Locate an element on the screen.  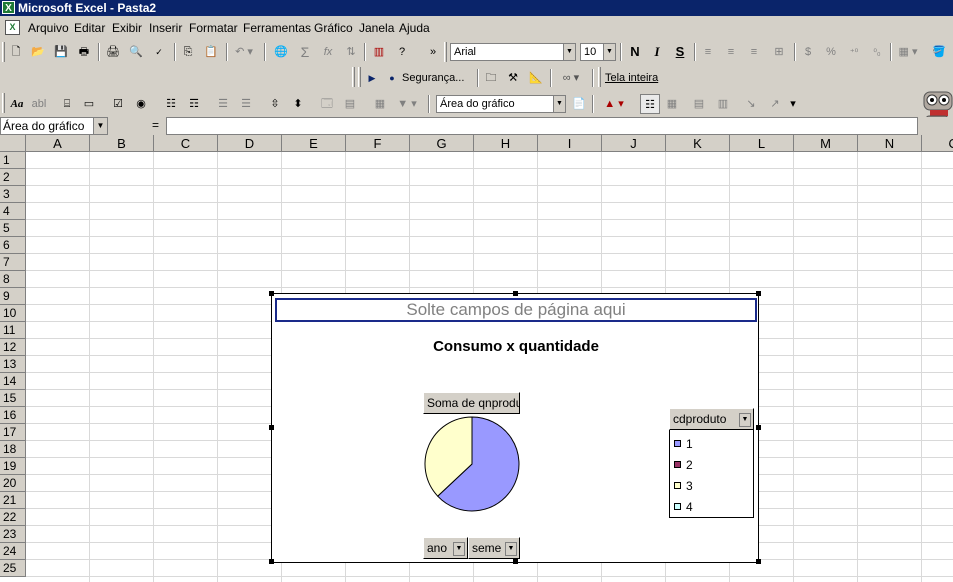
row-header: 24 is located at coordinates (13, 551).